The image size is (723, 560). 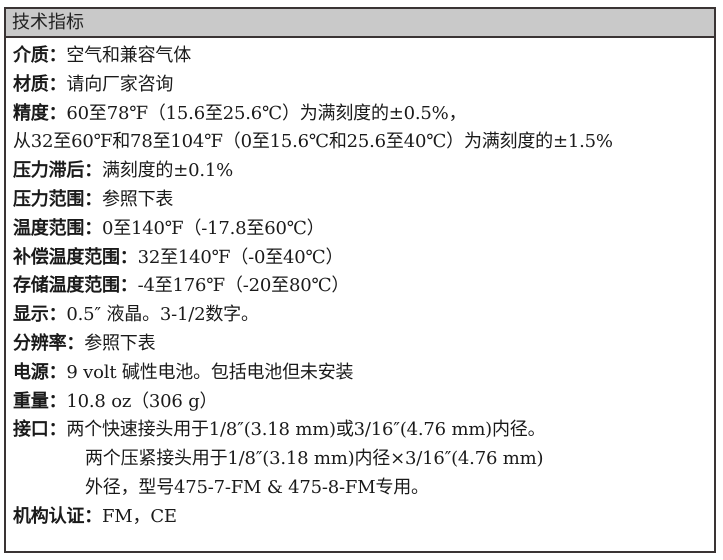 What do you see at coordinates (162, 315) in the screenshot?
I see `spec-value: 0.5″ 液晶。3-1/2数字。` at bounding box center [162, 315].